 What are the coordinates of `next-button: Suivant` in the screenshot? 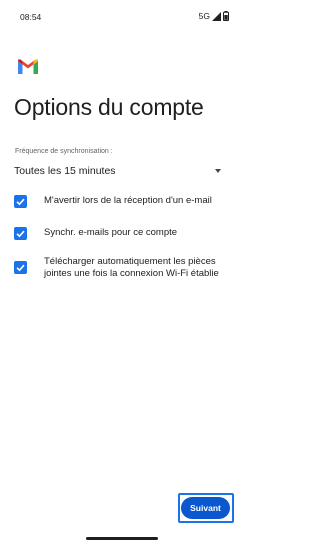 It's located at (205, 508).